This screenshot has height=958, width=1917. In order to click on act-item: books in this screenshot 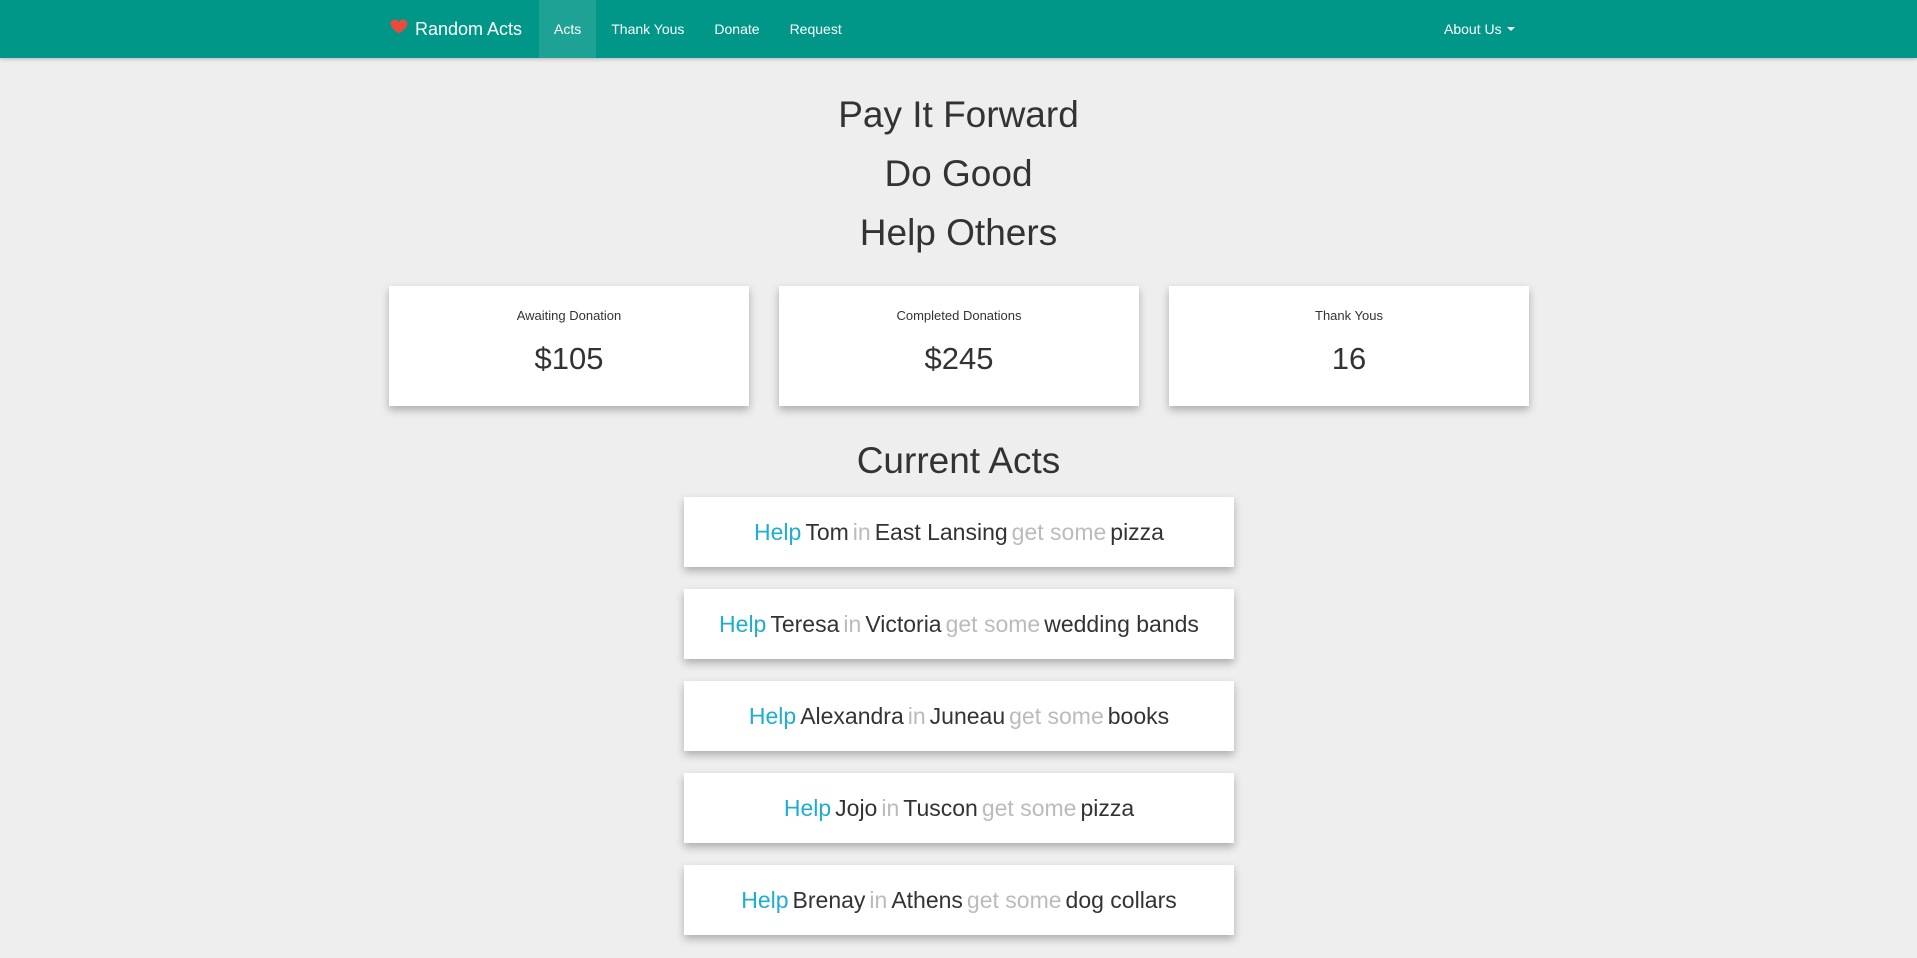, I will do `click(1138, 715)`.